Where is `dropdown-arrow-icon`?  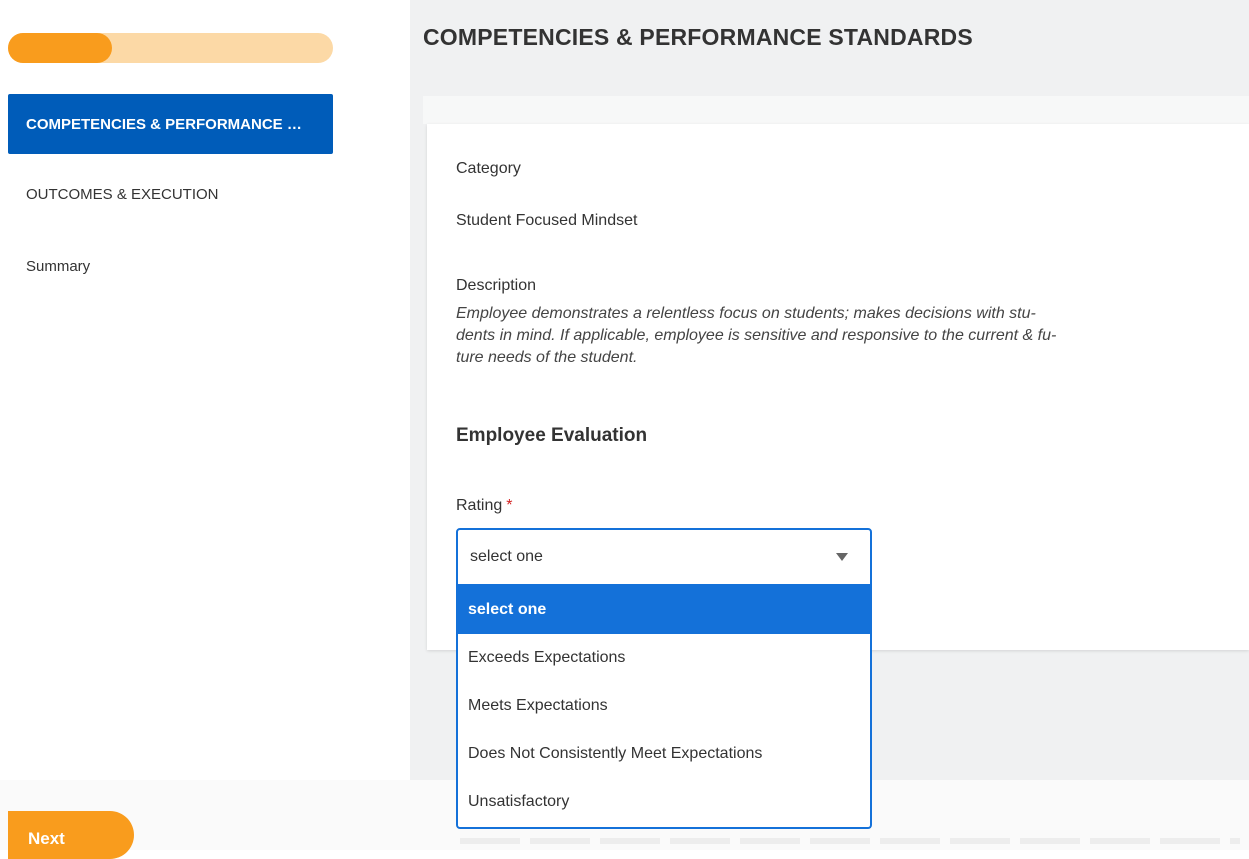 dropdown-arrow-icon is located at coordinates (842, 557).